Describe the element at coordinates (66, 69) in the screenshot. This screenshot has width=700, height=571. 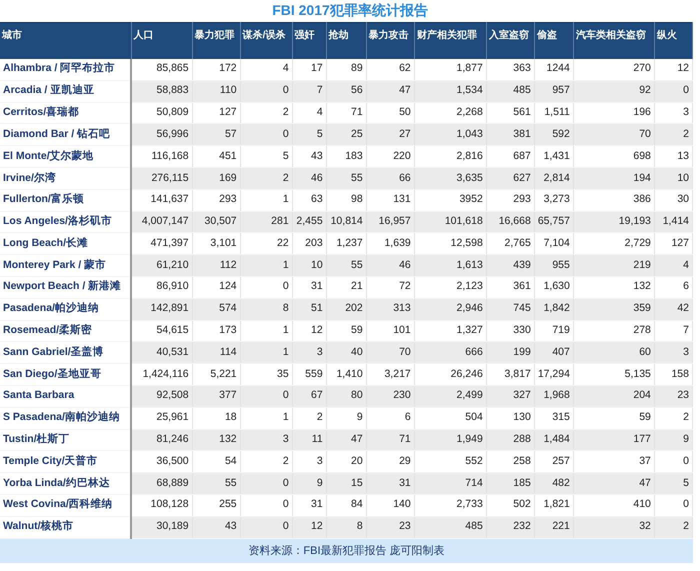
I see `city-cell: Alhambra / 阿罕布拉市` at that location.